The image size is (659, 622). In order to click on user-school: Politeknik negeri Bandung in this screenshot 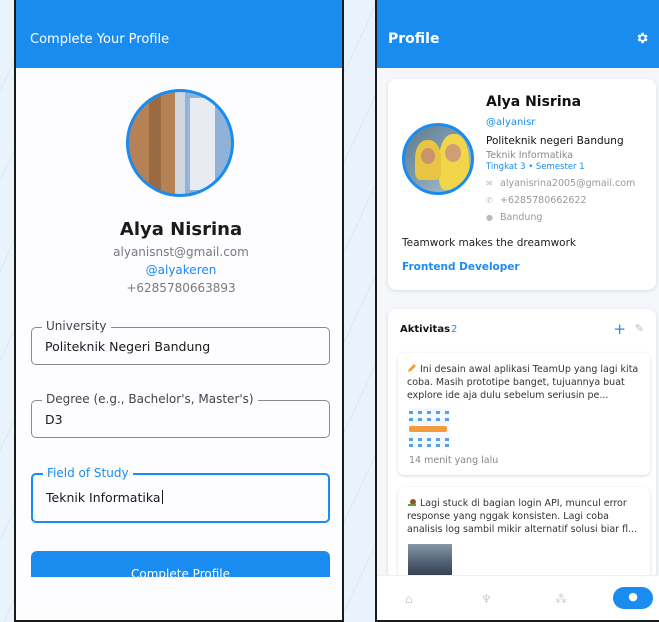, I will do `click(555, 141)`.